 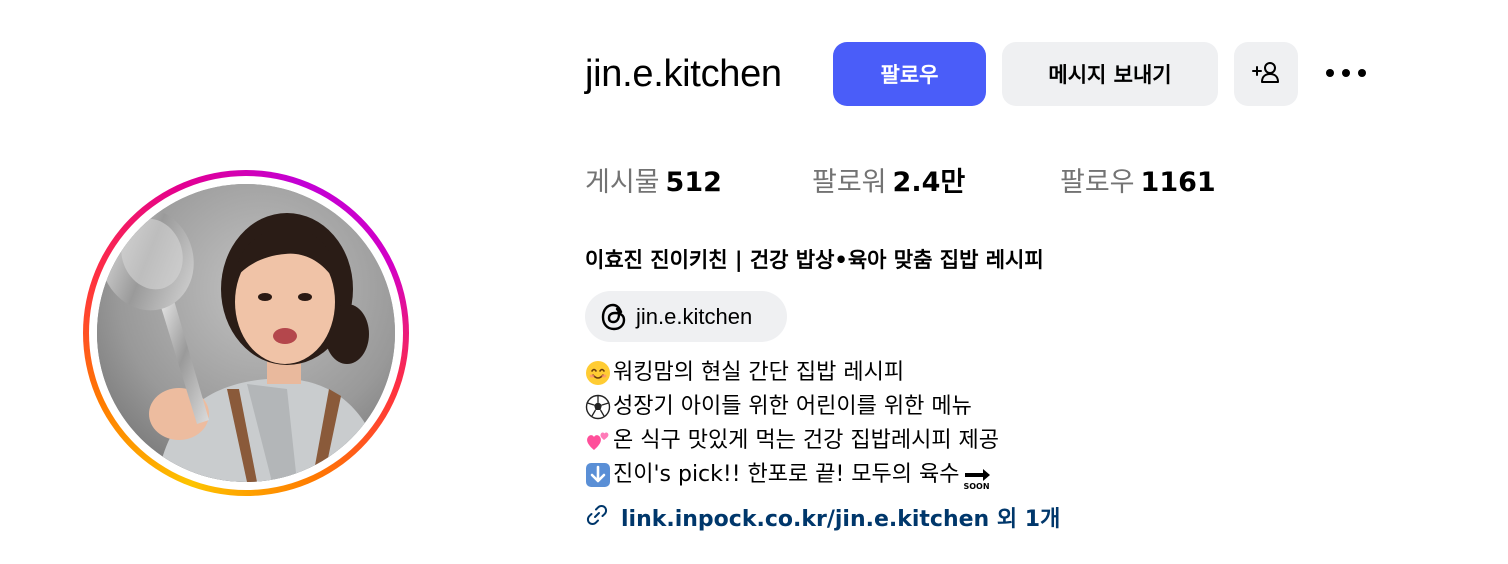 I want to click on bio-line: 워킹맘의 현실 간단 집밥 레시피, so click(x=792, y=373).